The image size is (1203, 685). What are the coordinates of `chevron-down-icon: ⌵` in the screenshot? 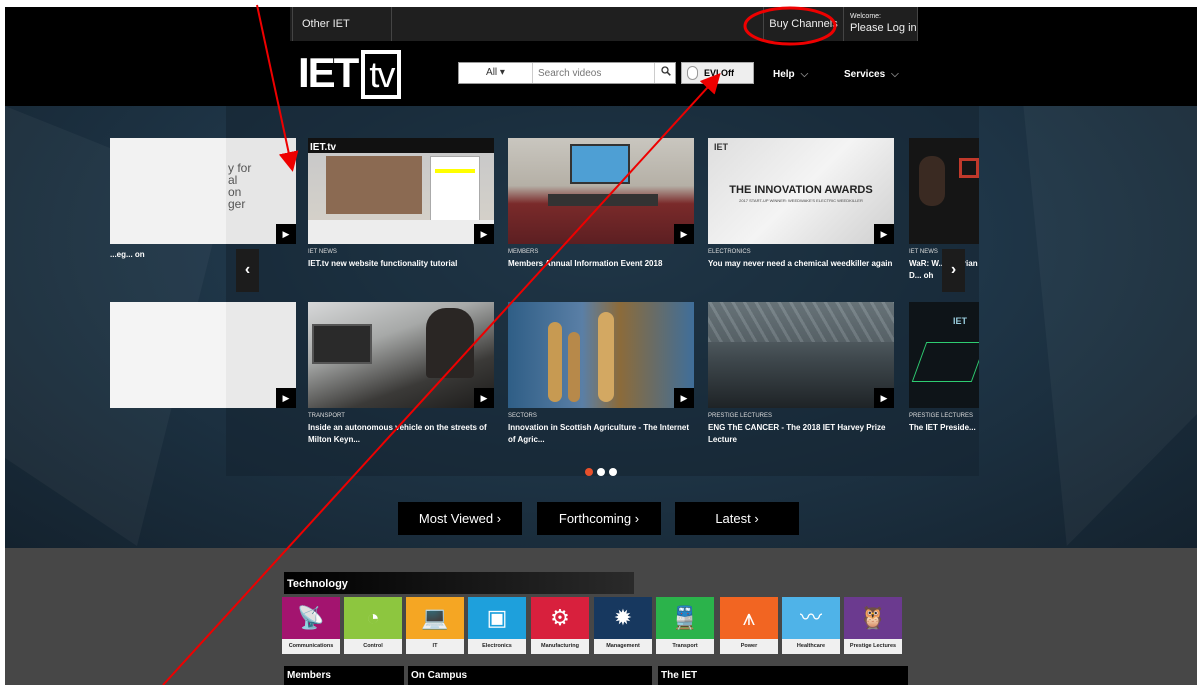 It's located at (895, 74).